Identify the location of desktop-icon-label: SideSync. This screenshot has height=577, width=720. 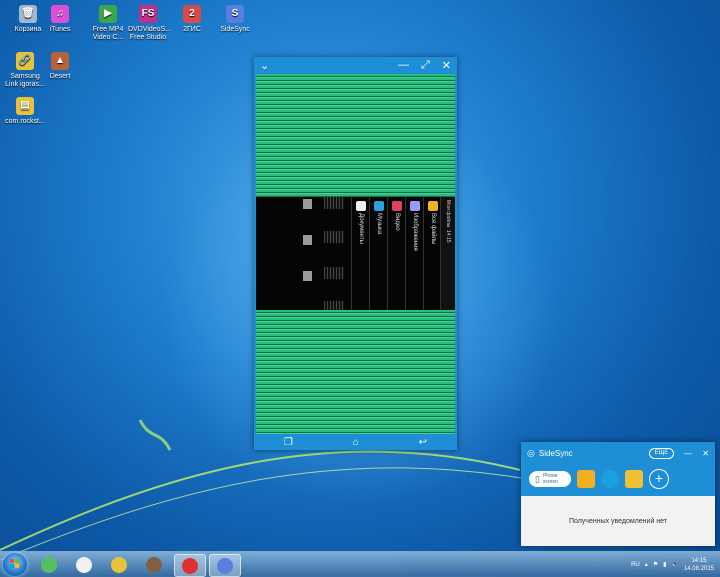
(235, 29).